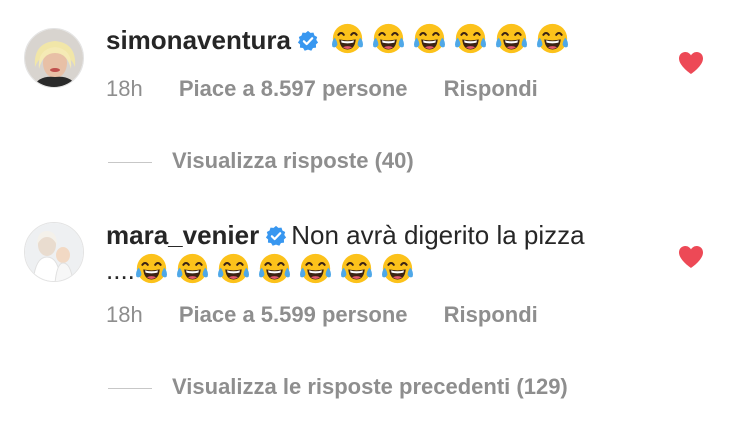  I want to click on view-replies-button: Visualizza risposte (40), so click(261, 161).